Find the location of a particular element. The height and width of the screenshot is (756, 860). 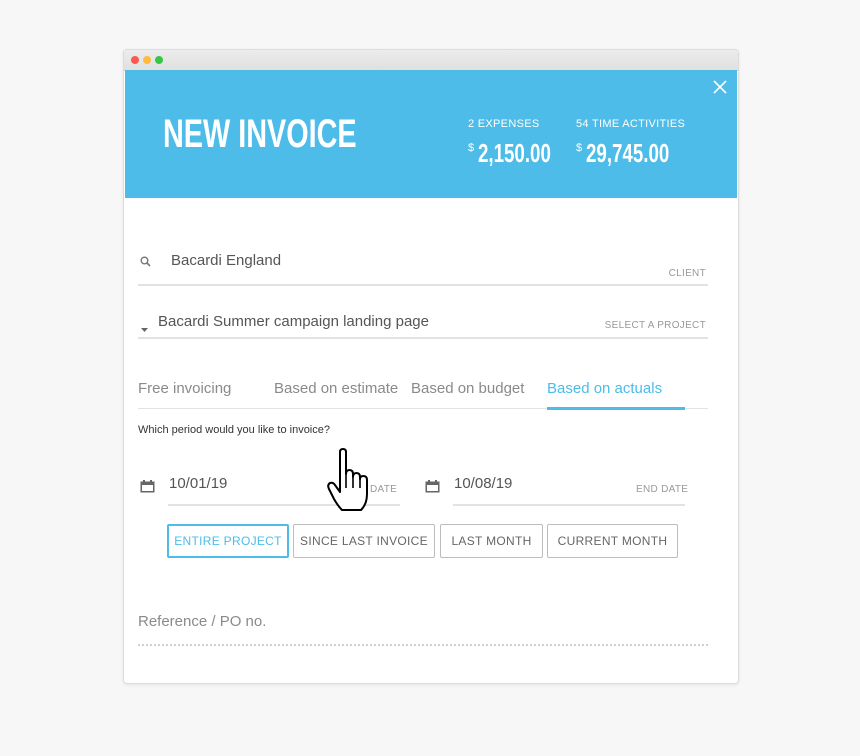

time-activities-currency: $ is located at coordinates (579, 148).